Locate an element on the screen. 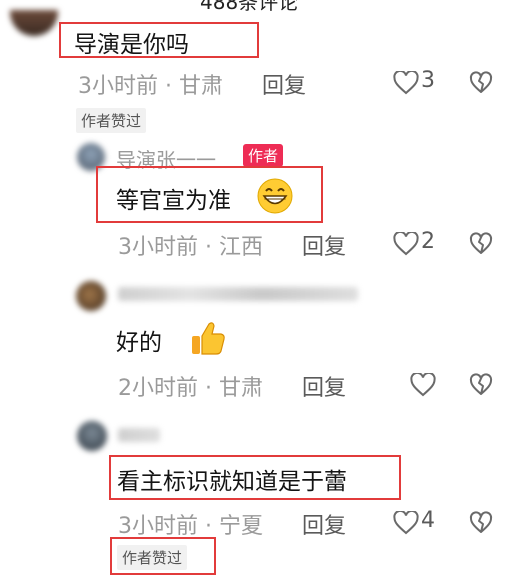  comment-count-header: 488条评论 is located at coordinates (249, 7).